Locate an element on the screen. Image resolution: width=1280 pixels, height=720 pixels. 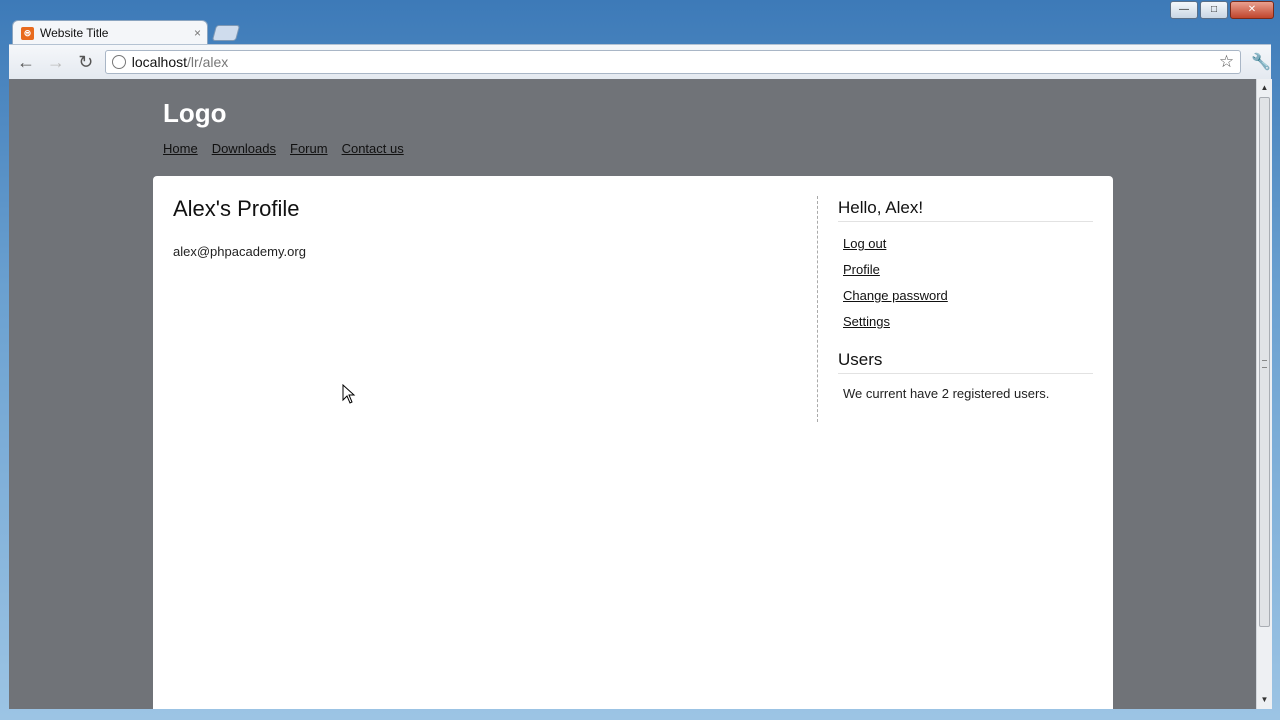
browser-toolbar: ← → ↻ localhost/lr/alex ☆ 🔧 is located at coordinates (640, 61).